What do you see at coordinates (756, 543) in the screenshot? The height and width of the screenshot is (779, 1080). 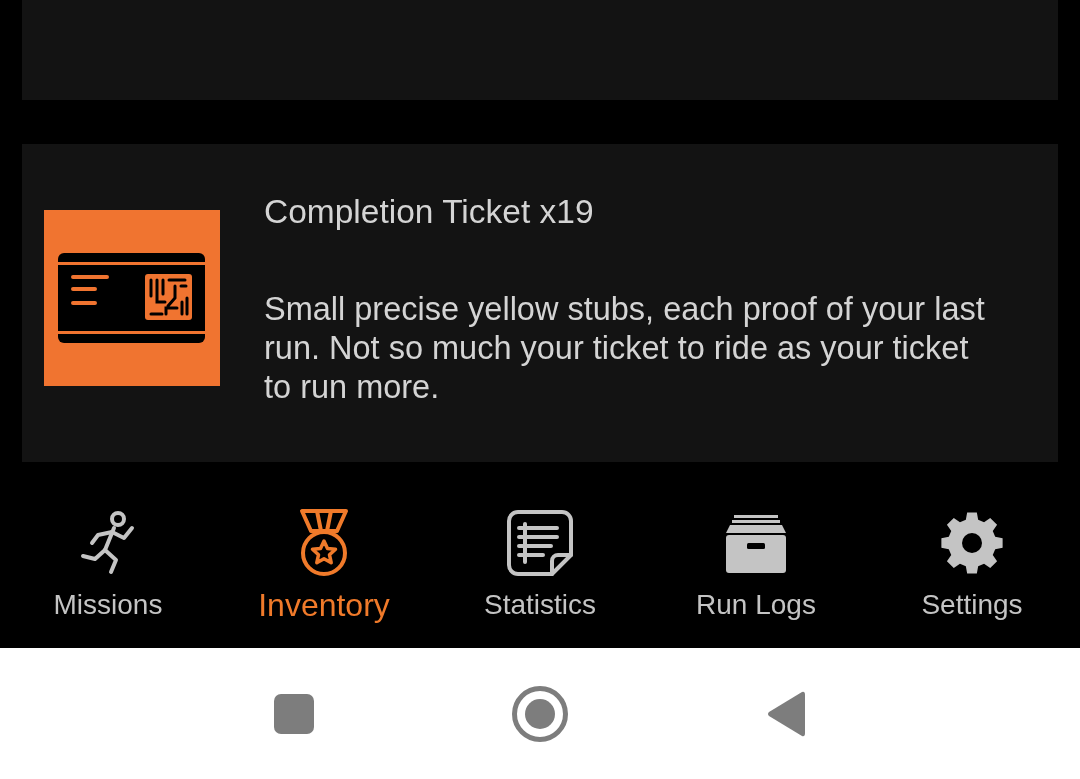 I see `archive-box-icon` at bounding box center [756, 543].